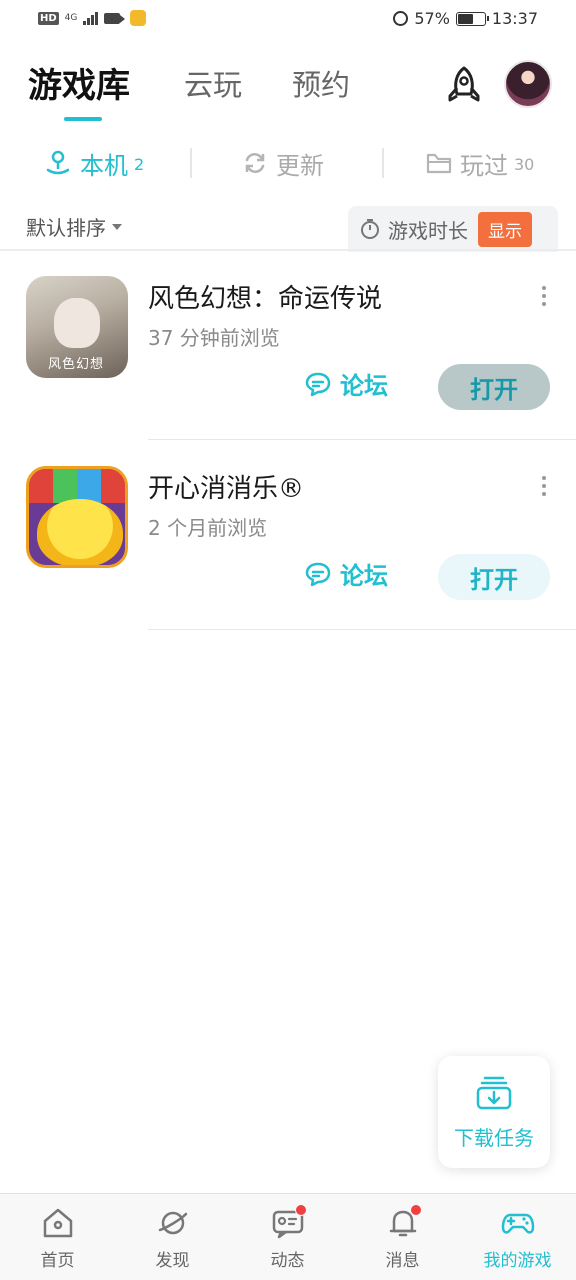  I want to click on game-icon-chick, so click(80, 532).